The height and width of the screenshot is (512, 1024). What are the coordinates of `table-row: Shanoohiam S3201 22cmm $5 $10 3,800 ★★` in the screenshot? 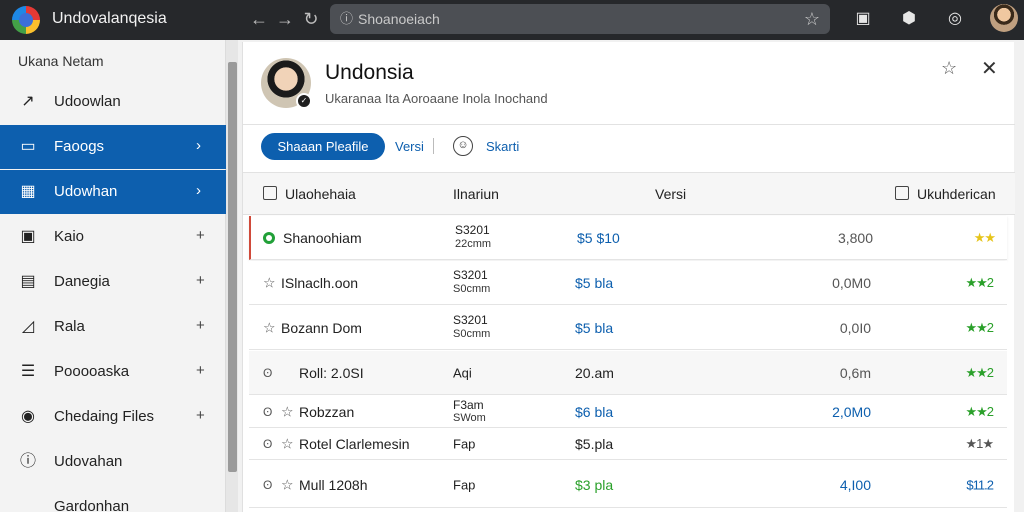 It's located at (628, 238).